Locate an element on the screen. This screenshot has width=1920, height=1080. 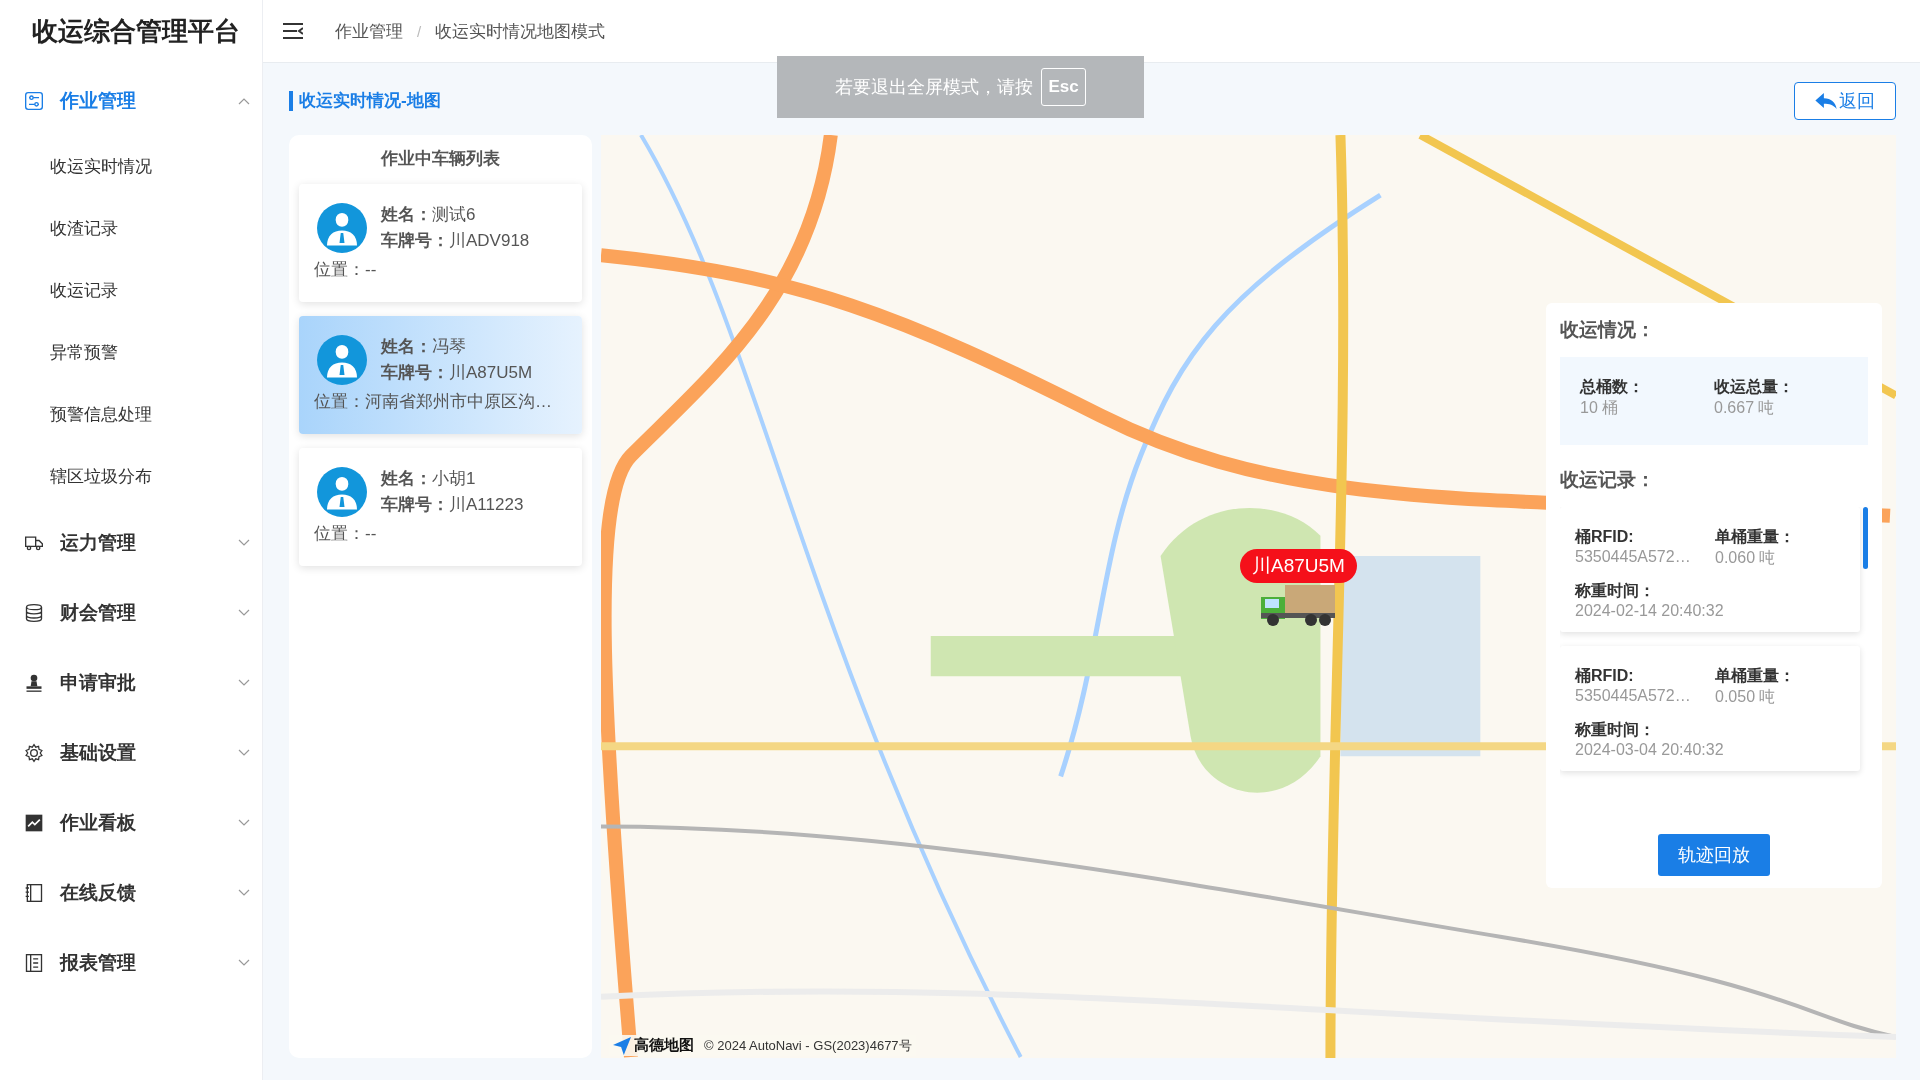
back-button: 返回 is located at coordinates (1845, 101).